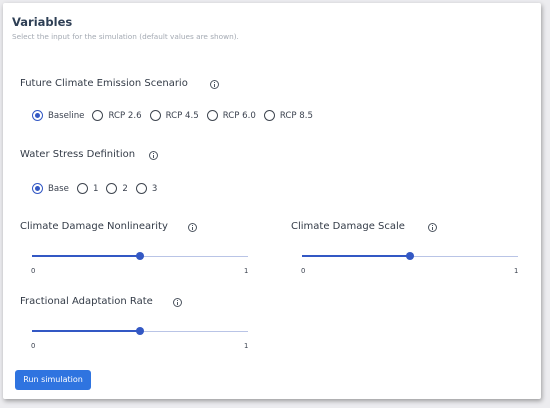 Image resolution: width=550 pixels, height=408 pixels. I want to click on scenario-option-rcp45: RCP 4.5, so click(174, 115).